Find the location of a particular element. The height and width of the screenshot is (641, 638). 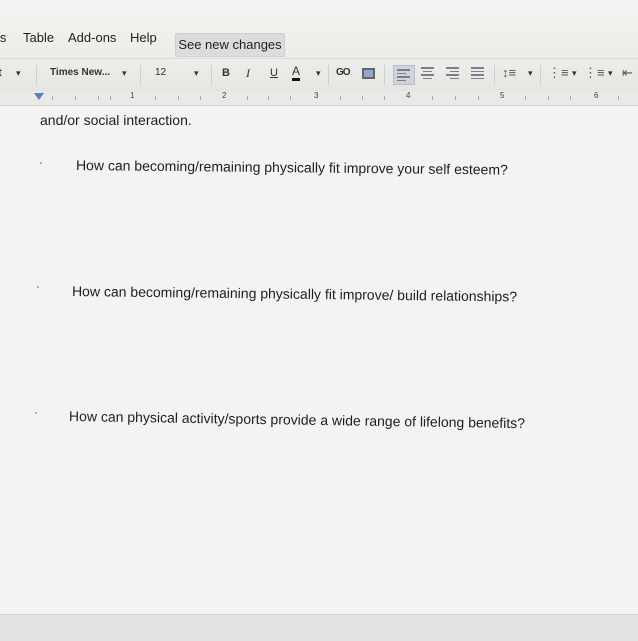

align-justify-button is located at coordinates (479, 74).